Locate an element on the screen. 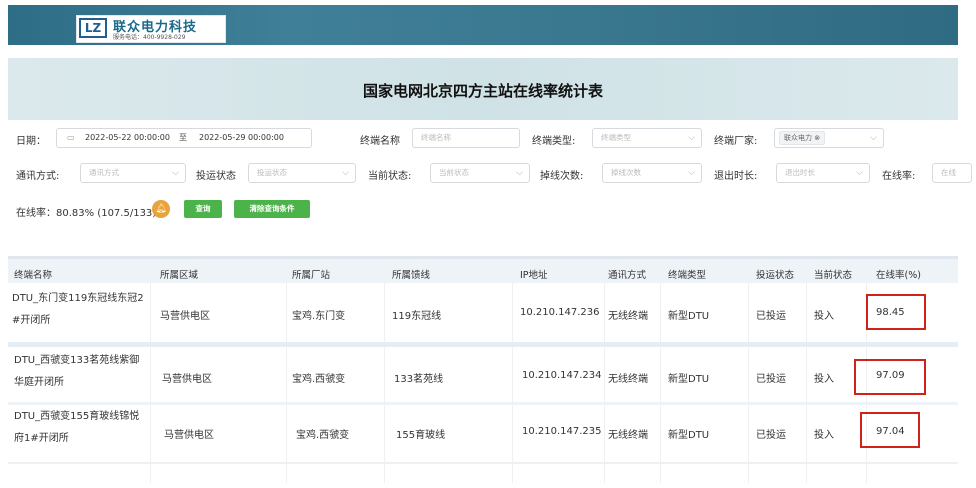 This screenshot has height=488, width=976. clear-conditions-button: 清除查询条件 is located at coordinates (272, 209).